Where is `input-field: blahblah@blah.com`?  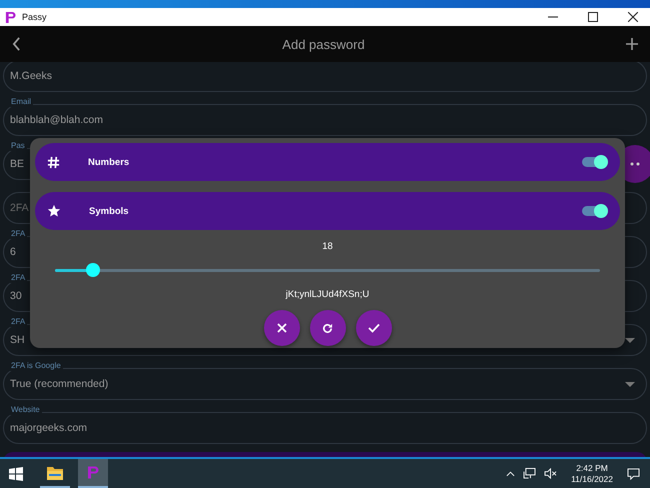 input-field: blahblah@blah.com is located at coordinates (325, 120).